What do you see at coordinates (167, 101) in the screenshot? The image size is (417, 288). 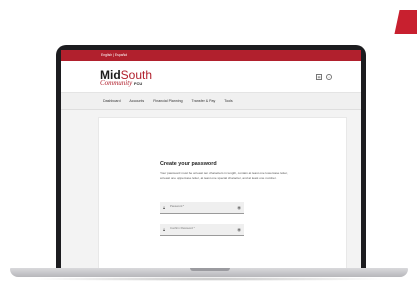 I see `nav-item-financial-planning: Financial Planning` at bounding box center [167, 101].